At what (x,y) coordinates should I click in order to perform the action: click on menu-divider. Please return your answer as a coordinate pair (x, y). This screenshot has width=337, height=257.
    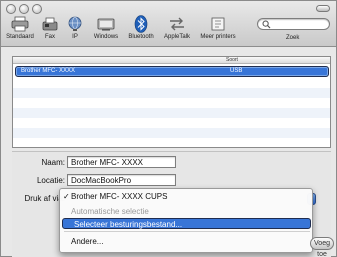
    Looking at the image, I should click on (187, 231).